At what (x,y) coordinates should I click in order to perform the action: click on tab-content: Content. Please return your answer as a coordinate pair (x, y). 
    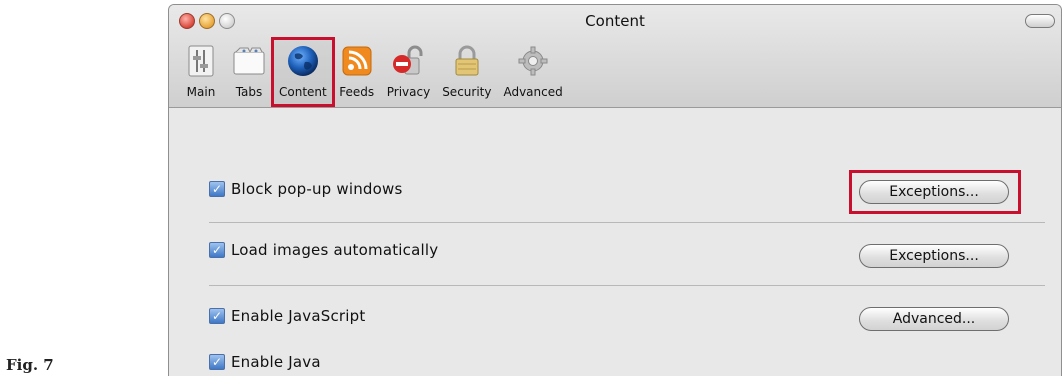
    Looking at the image, I should click on (303, 72).